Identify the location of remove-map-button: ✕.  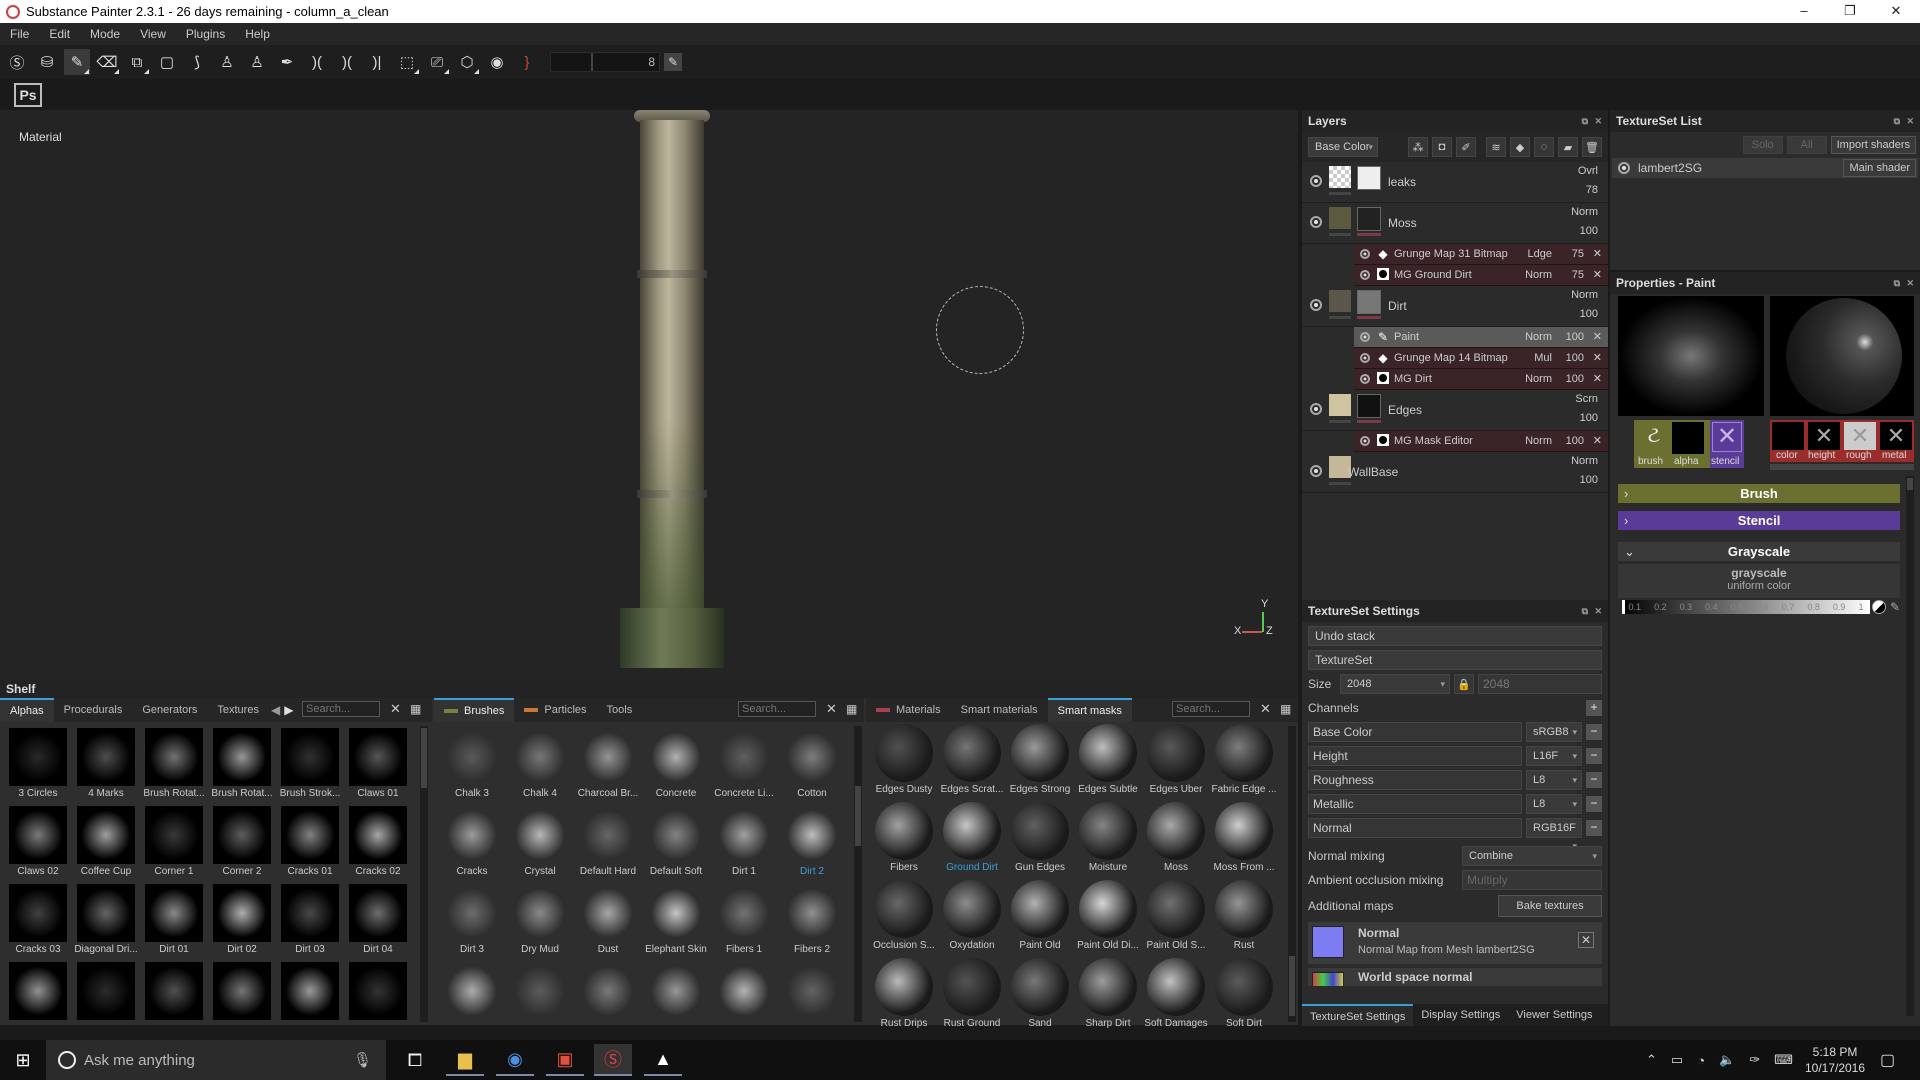
(1586, 940).